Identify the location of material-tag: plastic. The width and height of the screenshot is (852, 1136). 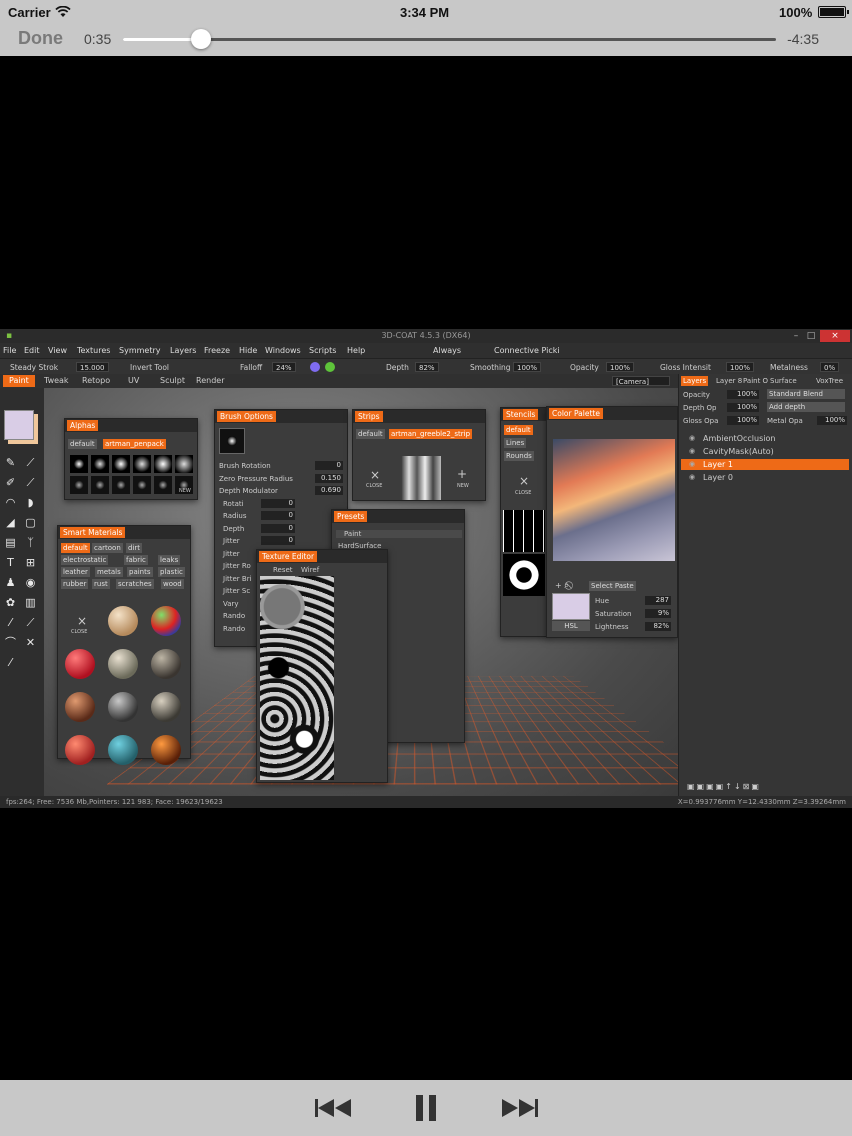
(171, 572).